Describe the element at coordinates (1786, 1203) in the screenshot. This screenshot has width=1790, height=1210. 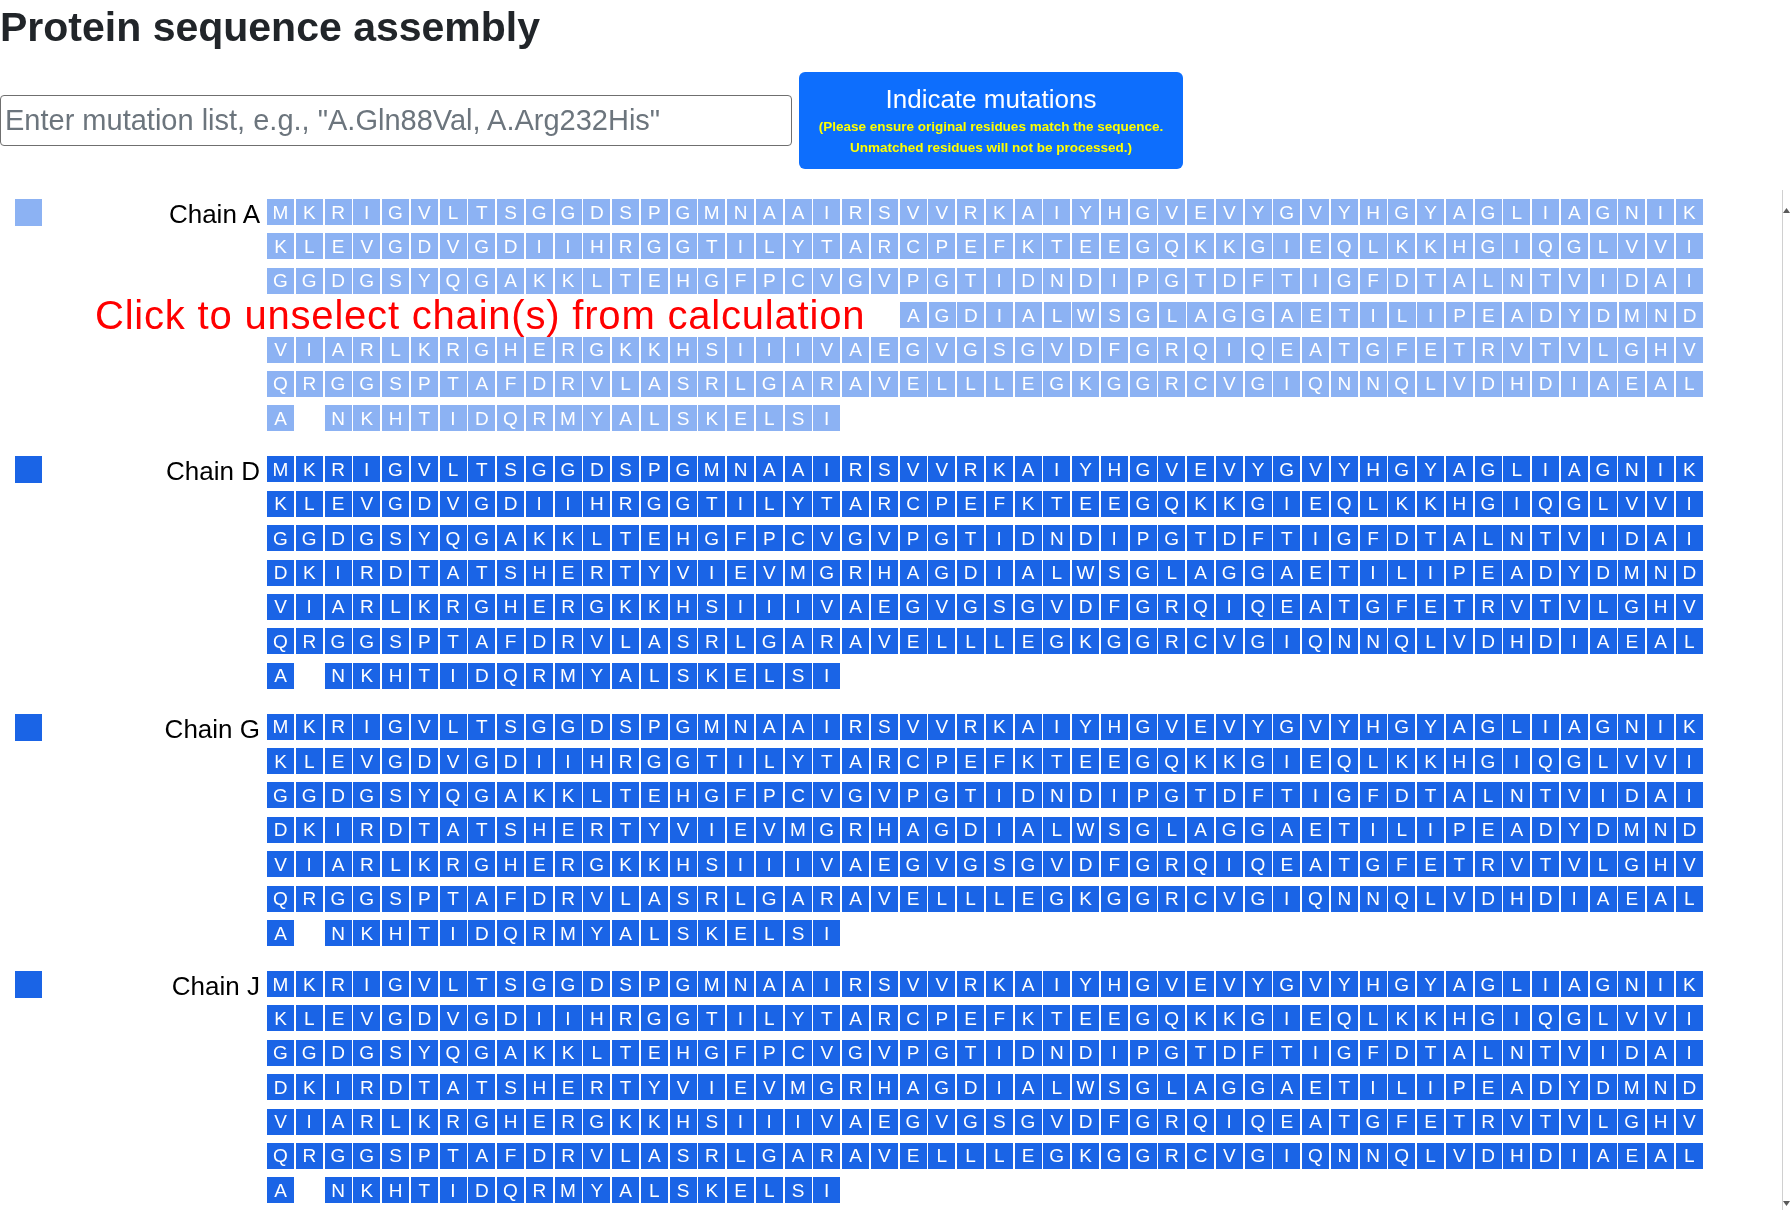
I see `down-caret-icon` at that location.